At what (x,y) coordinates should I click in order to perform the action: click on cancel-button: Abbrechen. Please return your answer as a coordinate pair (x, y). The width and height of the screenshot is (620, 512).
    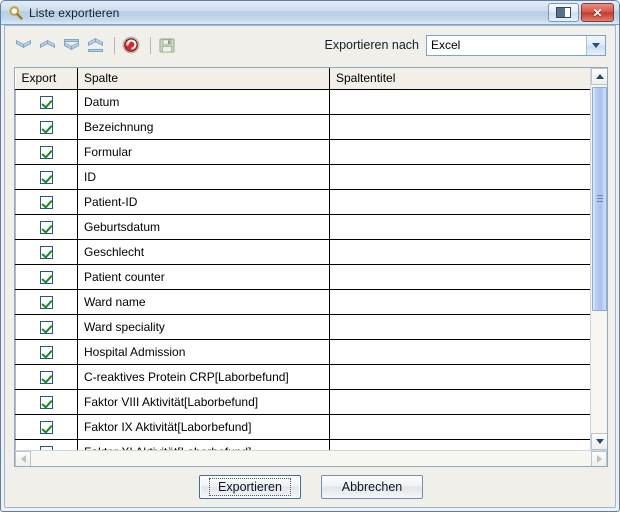
    Looking at the image, I should click on (372, 487).